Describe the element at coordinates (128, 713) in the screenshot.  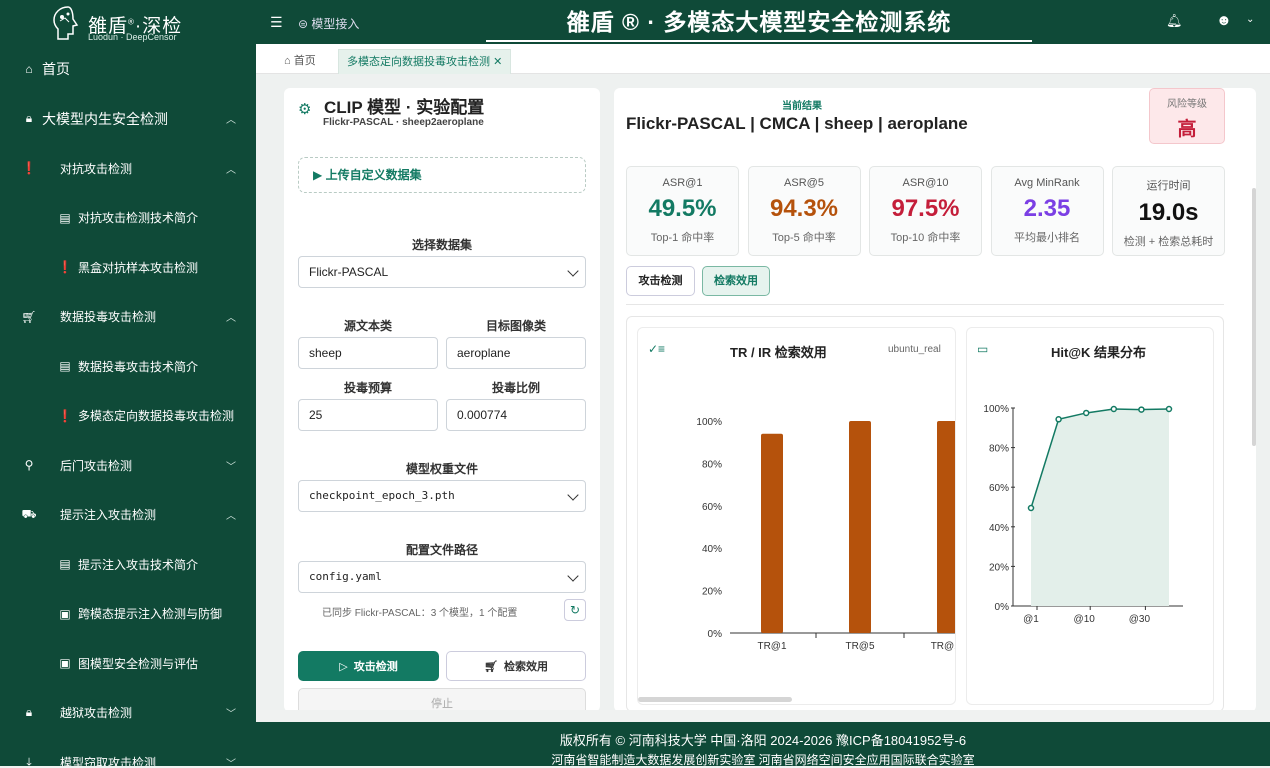
I see `sidebar-item-13: 🔒︎ 越狱攻击检测 ﹀` at that location.